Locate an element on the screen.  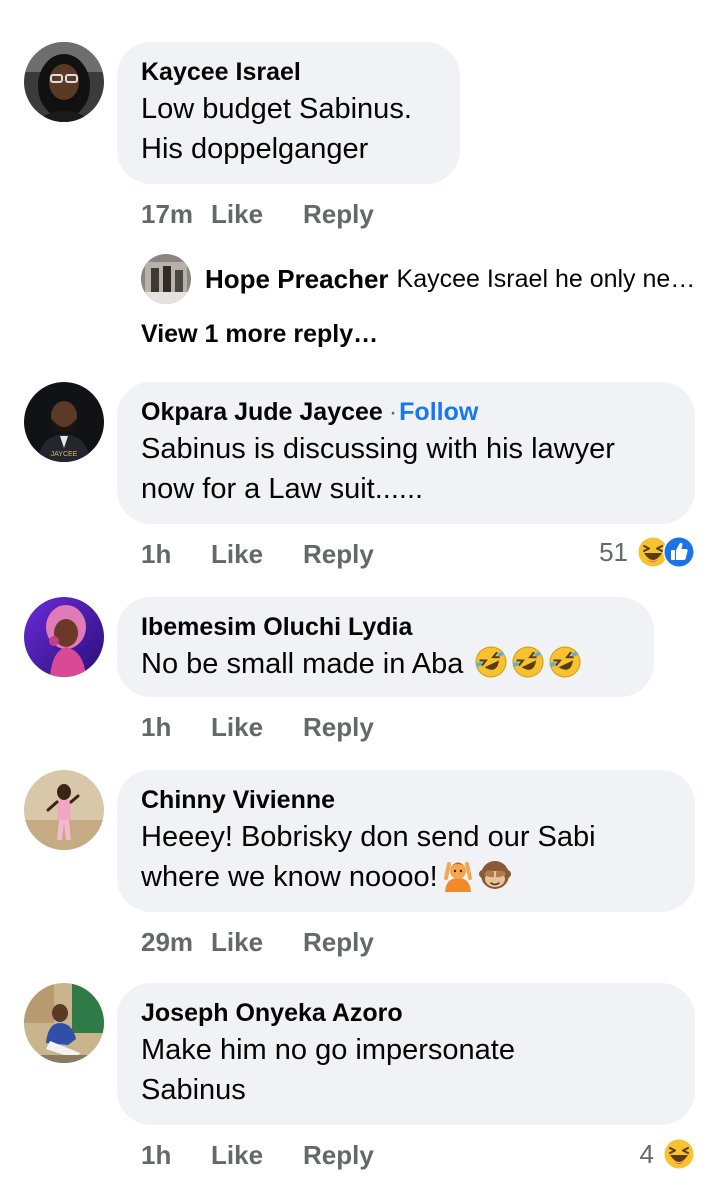
person-raising-hands-emoji is located at coordinates (458, 875).